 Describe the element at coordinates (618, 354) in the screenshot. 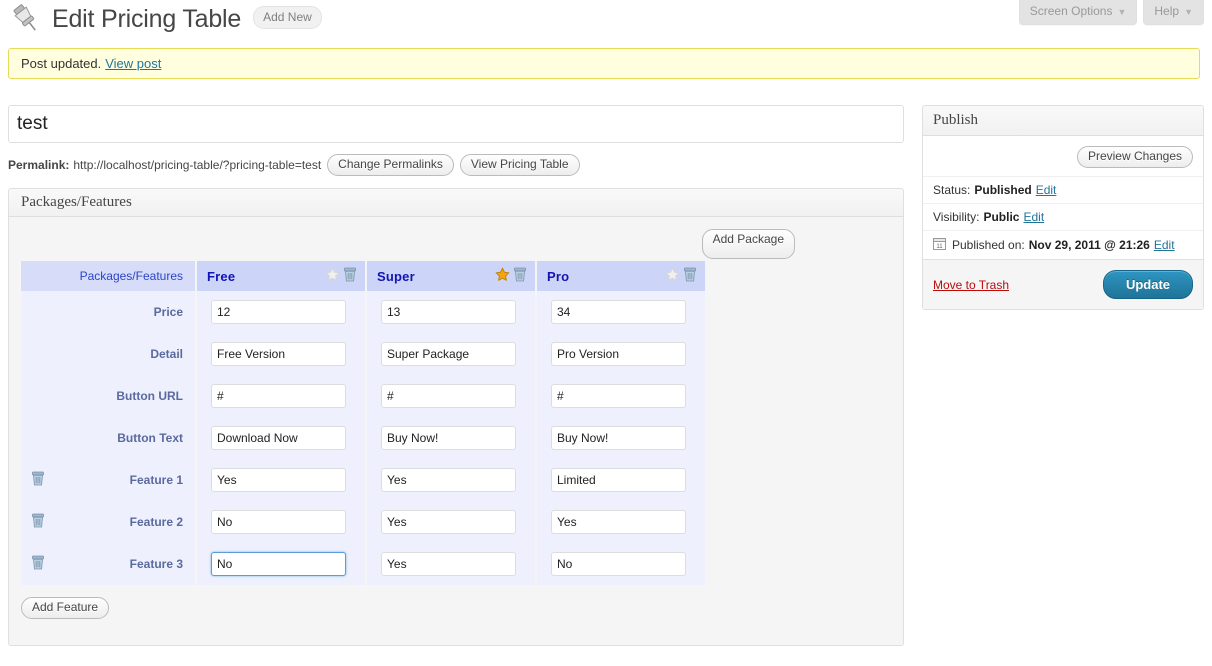

I see `cell-input-r1-c2` at that location.